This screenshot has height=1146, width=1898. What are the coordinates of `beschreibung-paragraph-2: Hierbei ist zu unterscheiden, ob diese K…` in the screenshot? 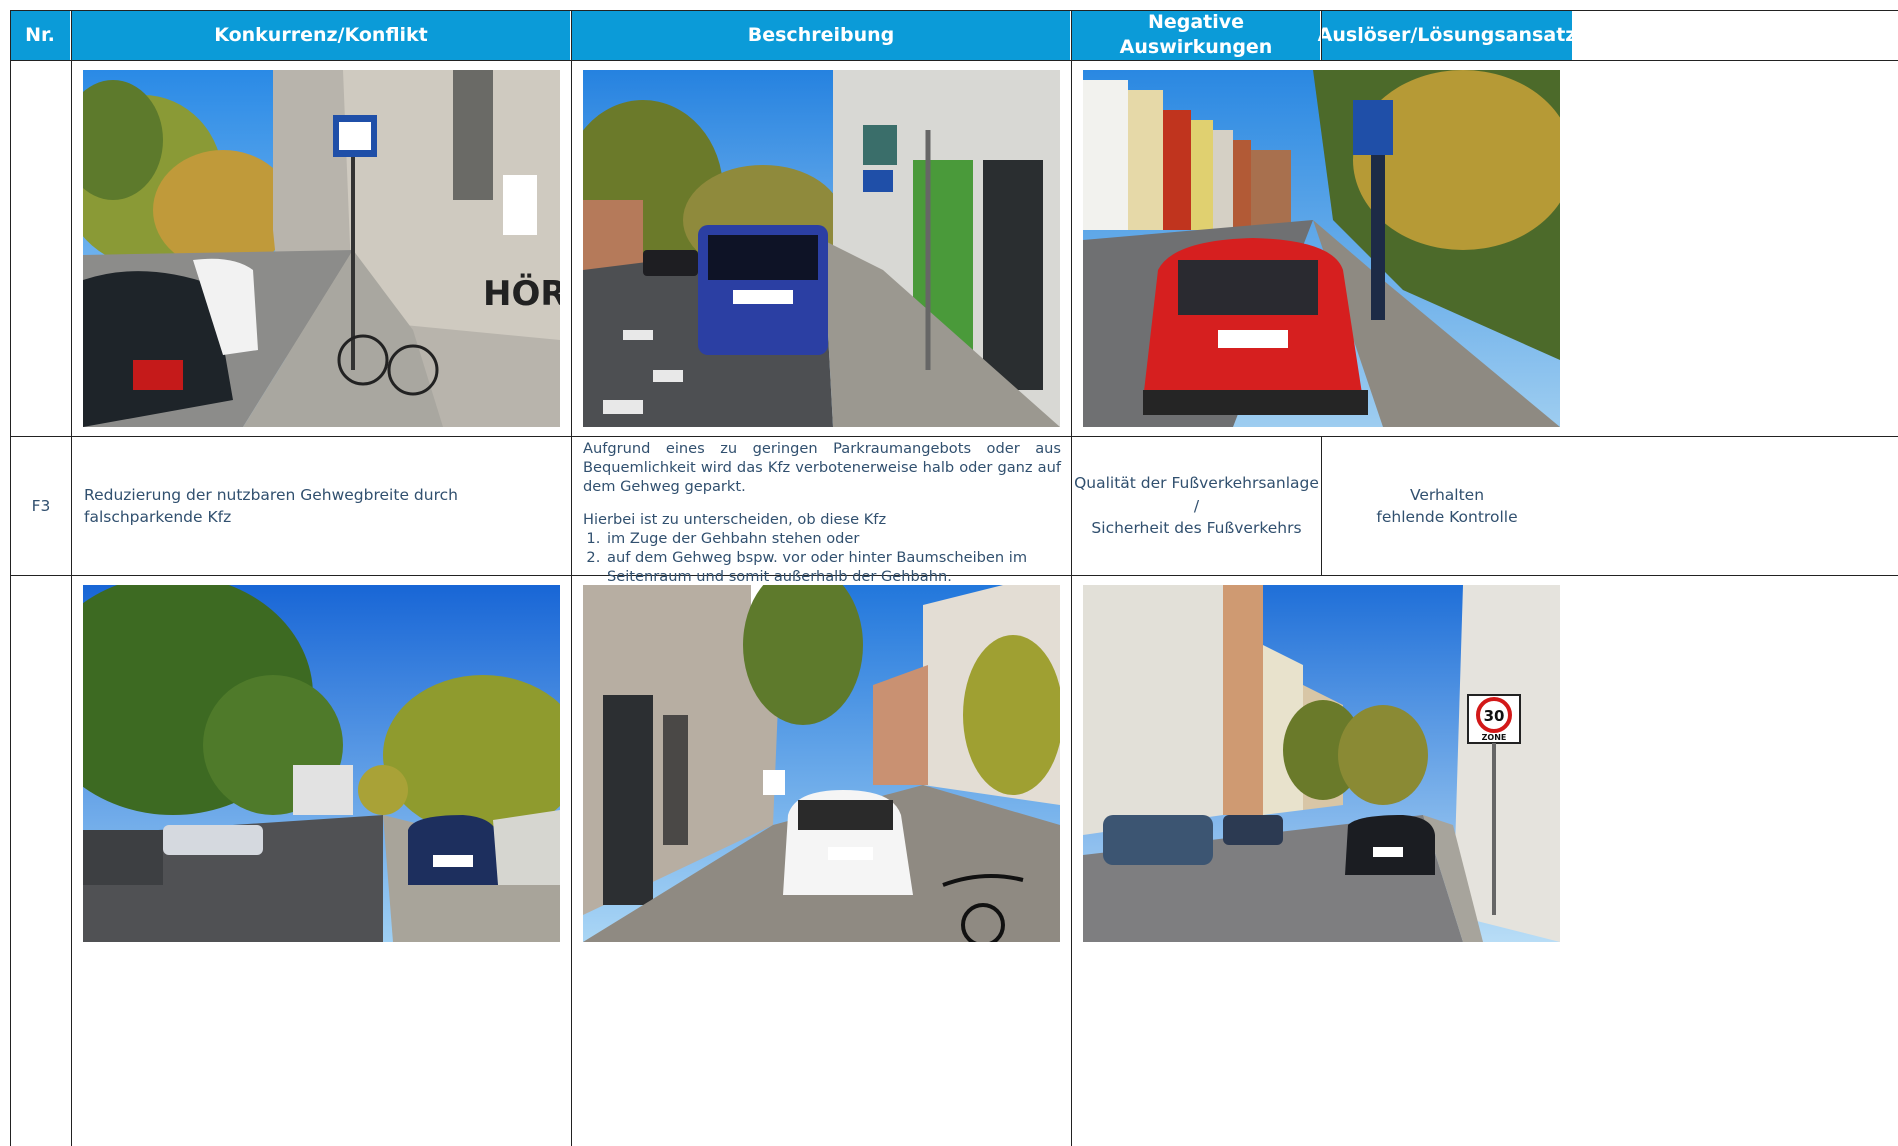 It's located at (735, 519).